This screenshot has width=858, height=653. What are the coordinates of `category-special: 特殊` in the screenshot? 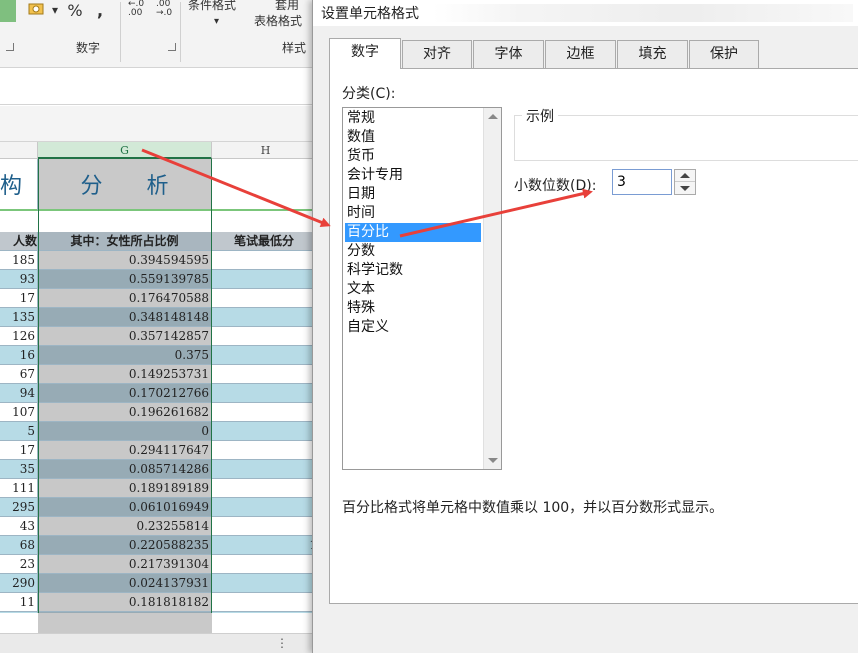 It's located at (413, 308).